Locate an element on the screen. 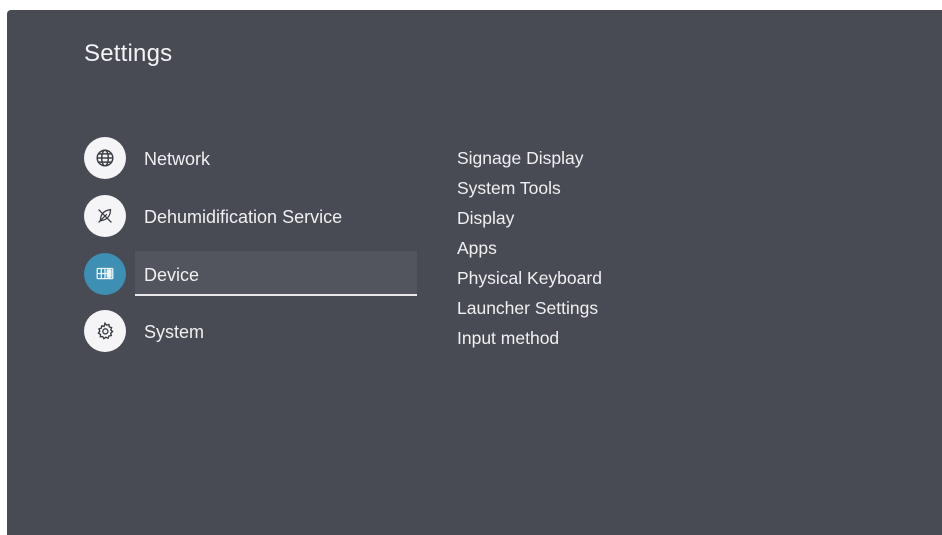 This screenshot has width=942, height=535. submenu-item-physical-keyboard: Physical Keyboard is located at coordinates (529, 278).